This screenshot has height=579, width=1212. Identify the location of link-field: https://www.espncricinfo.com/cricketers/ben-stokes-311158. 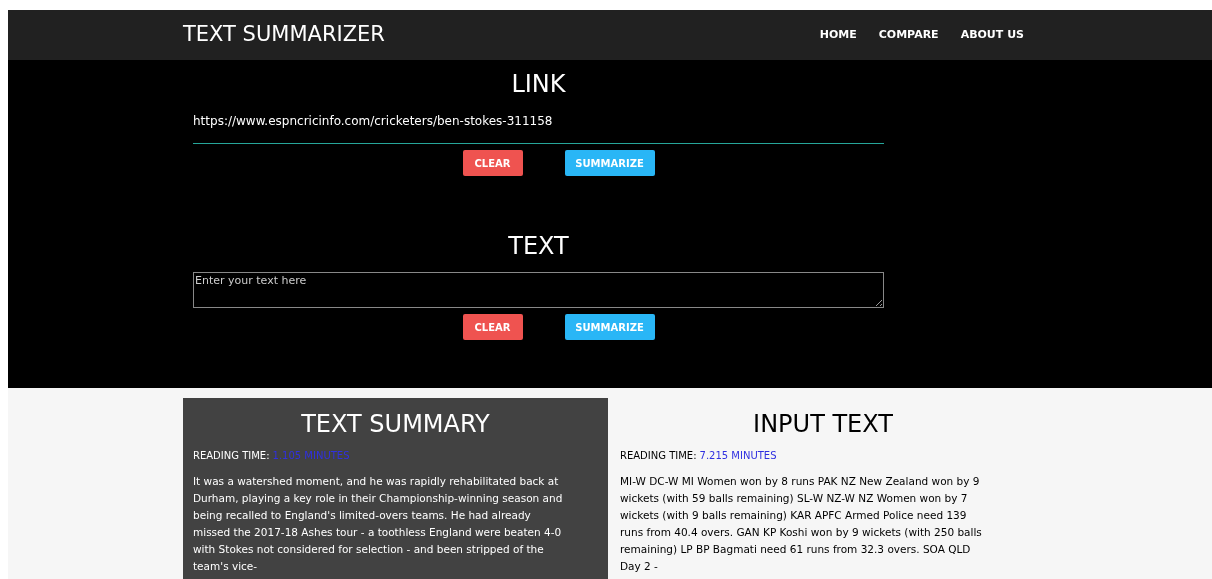
(538, 128).